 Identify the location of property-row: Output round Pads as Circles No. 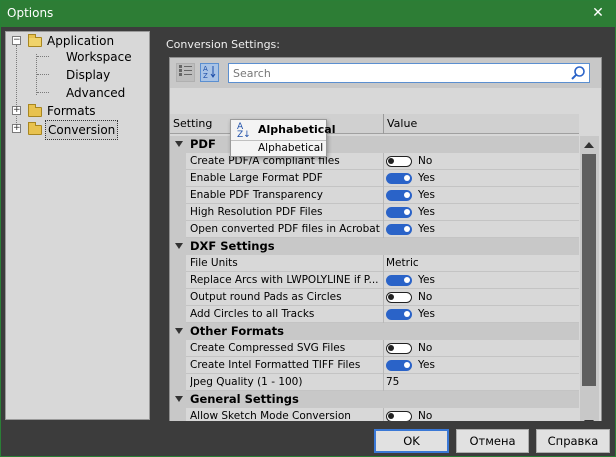
(374, 297).